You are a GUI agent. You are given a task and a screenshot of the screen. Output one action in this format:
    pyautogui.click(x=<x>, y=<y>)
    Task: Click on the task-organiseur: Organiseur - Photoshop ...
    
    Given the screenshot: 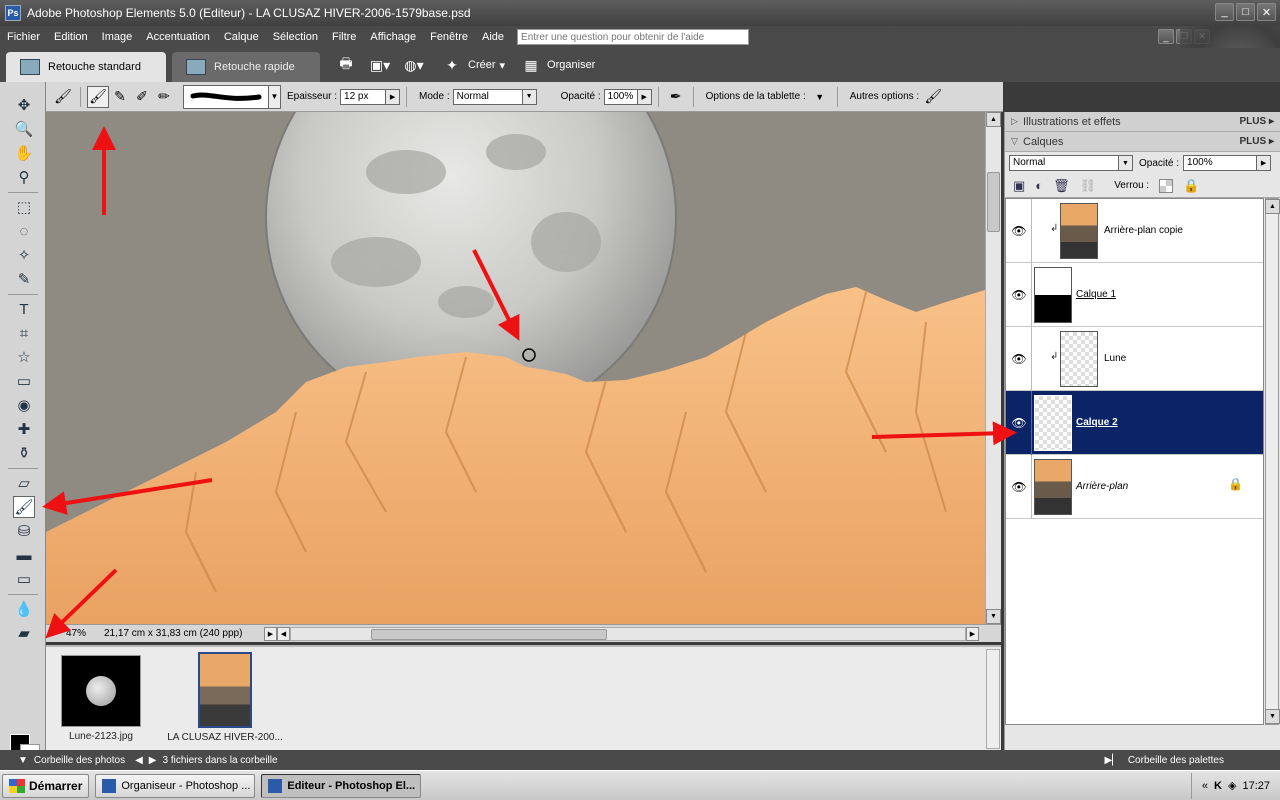 What is the action you would take?
    pyautogui.click(x=175, y=785)
    